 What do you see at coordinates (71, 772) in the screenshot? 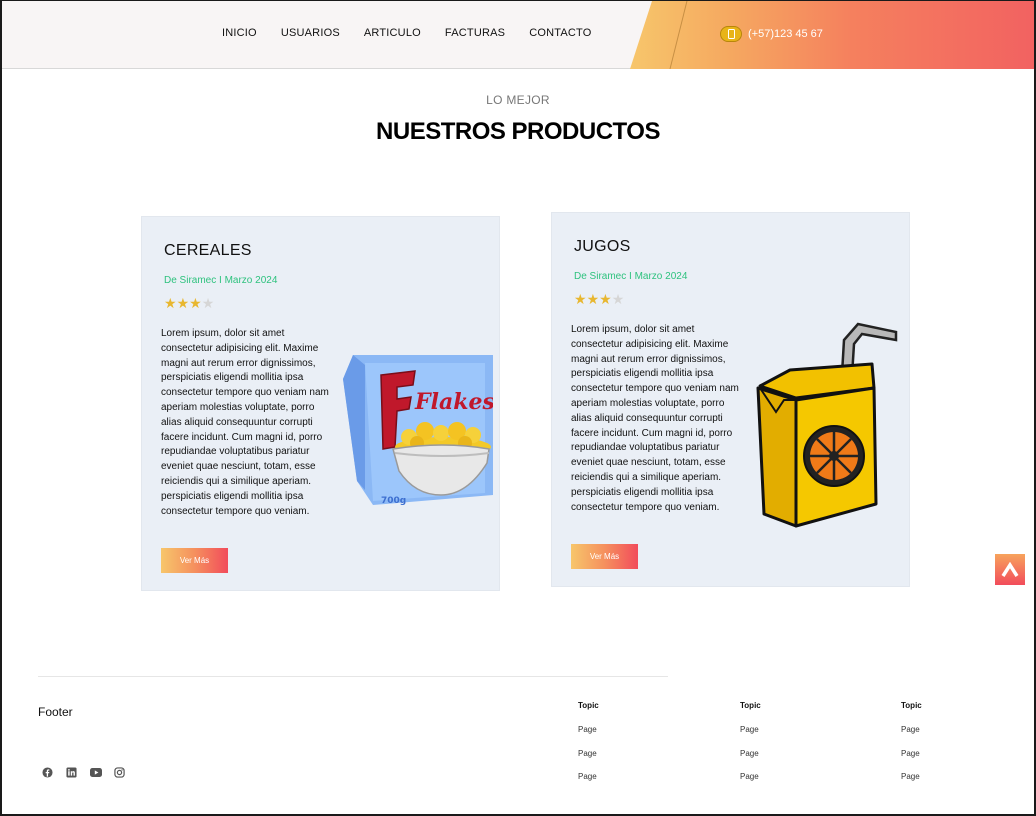
I see `linkedin-icon` at bounding box center [71, 772].